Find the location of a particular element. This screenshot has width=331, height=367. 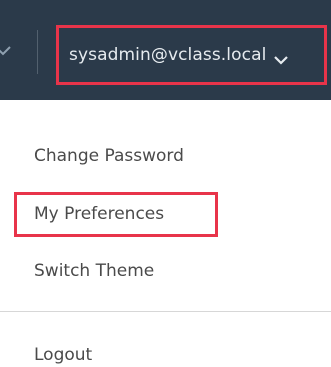

menu-item-change-password: Change Password is located at coordinates (109, 156).